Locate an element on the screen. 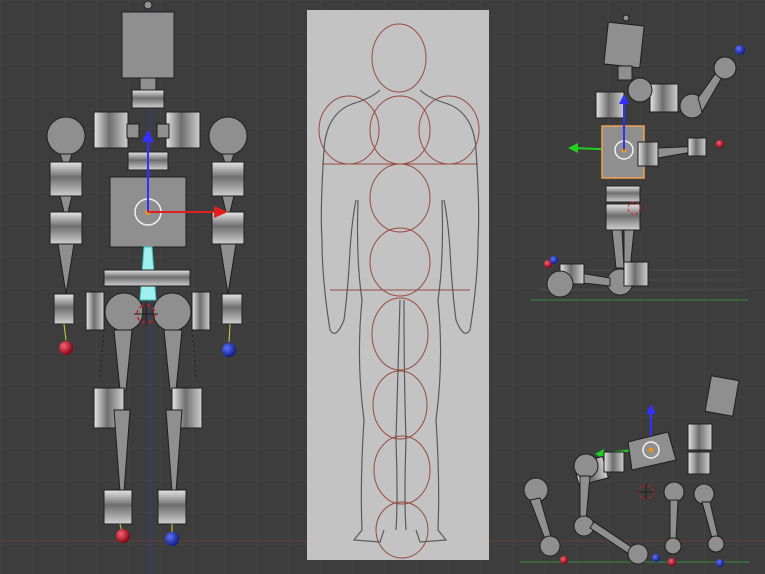 Image resolution: width=765 pixels, height=574 pixels. rig-hip-joint-right is located at coordinates (201, 311).